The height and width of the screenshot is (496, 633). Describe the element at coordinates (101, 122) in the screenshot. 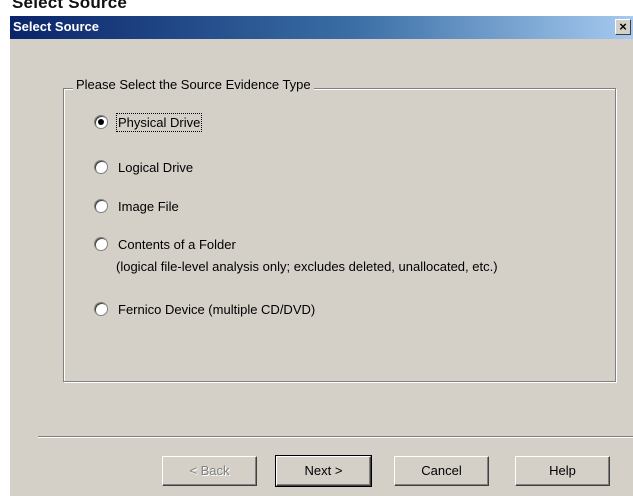

I see `radio-selected-icon` at that location.